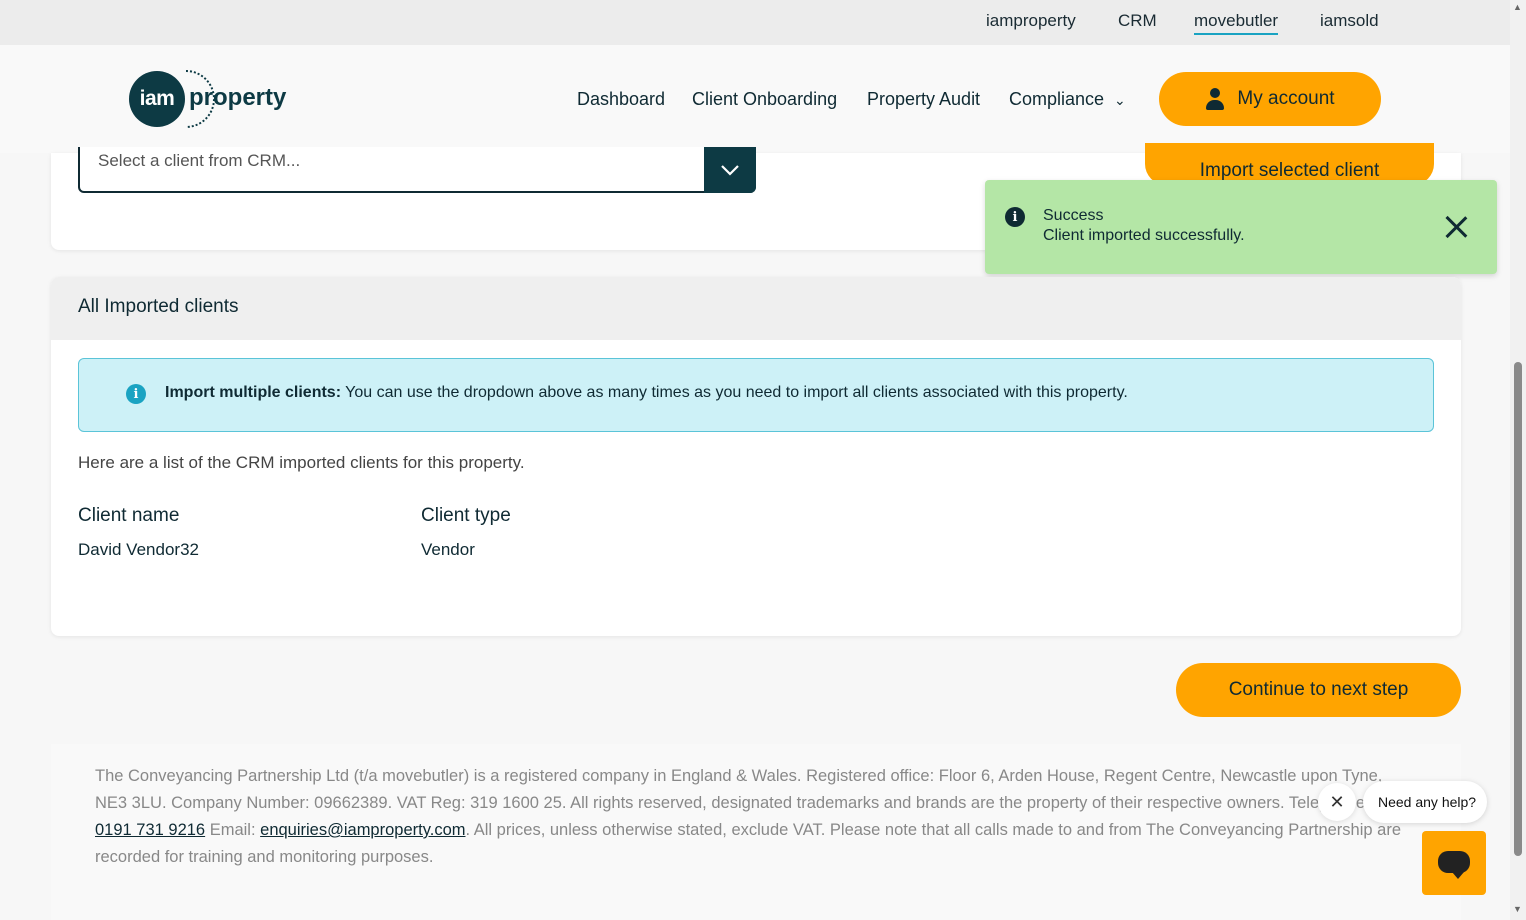  Describe the element at coordinates (1289, 164) in the screenshot. I see `import-selected-client-button: Import selected client` at that location.